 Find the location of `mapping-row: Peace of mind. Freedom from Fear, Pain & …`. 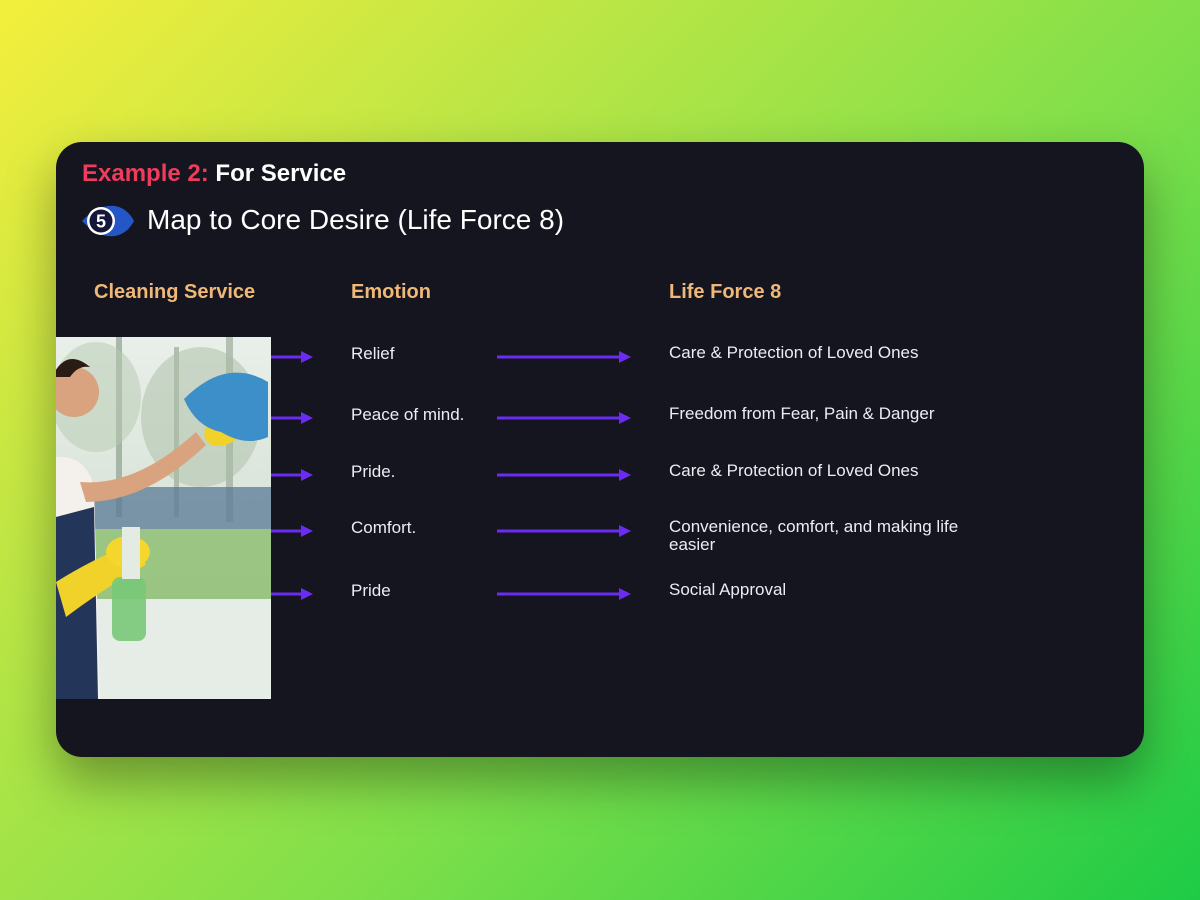

mapping-row: Peace of mind. Freedom from Fear, Pain & … is located at coordinates (600, 425).